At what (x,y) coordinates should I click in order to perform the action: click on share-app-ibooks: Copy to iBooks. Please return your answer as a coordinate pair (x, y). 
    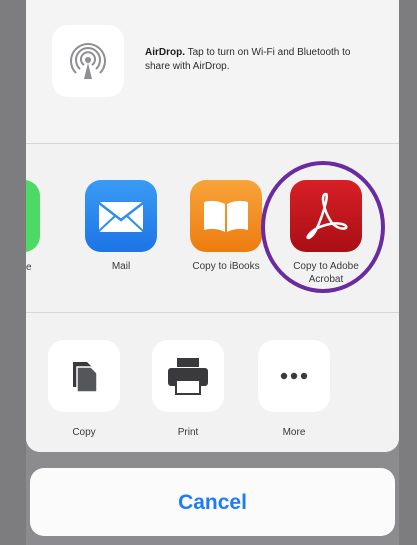
    Looking at the image, I should click on (226, 226).